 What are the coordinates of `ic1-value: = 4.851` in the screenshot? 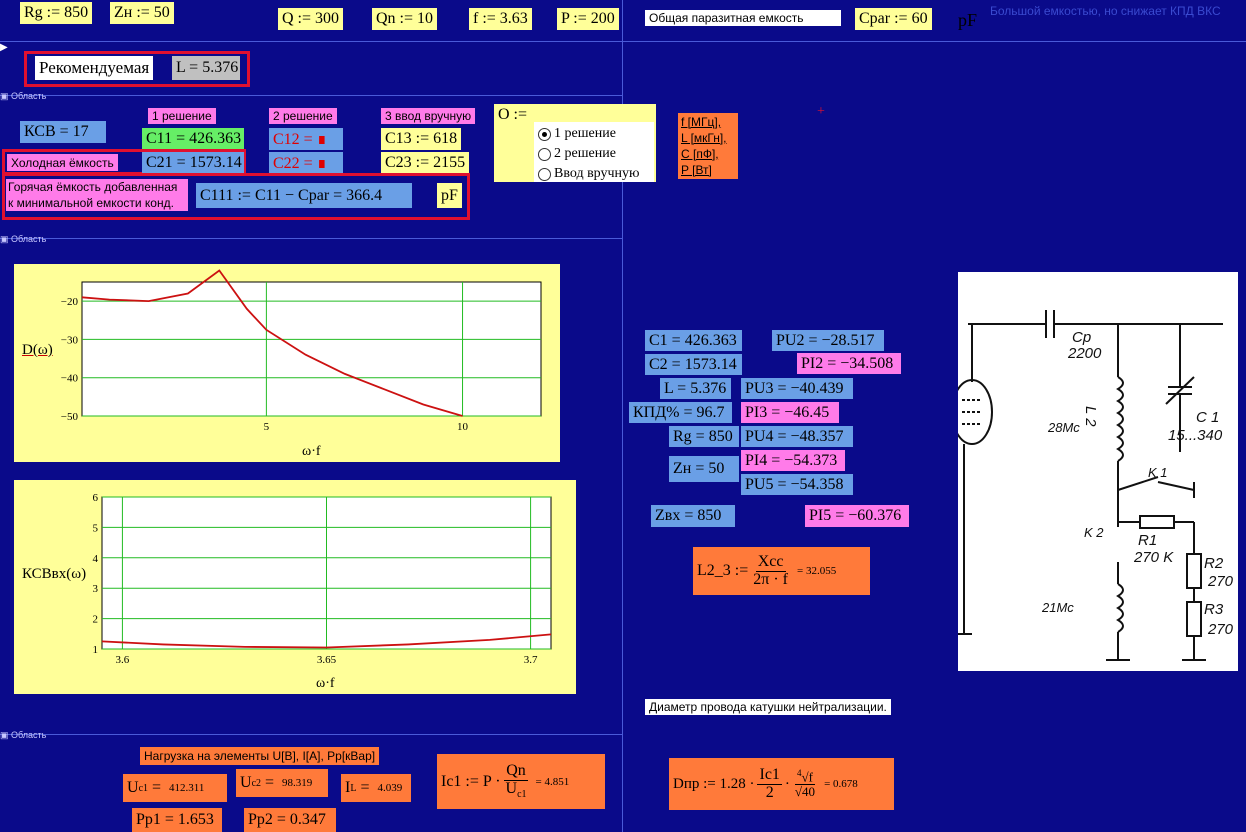 It's located at (552, 781).